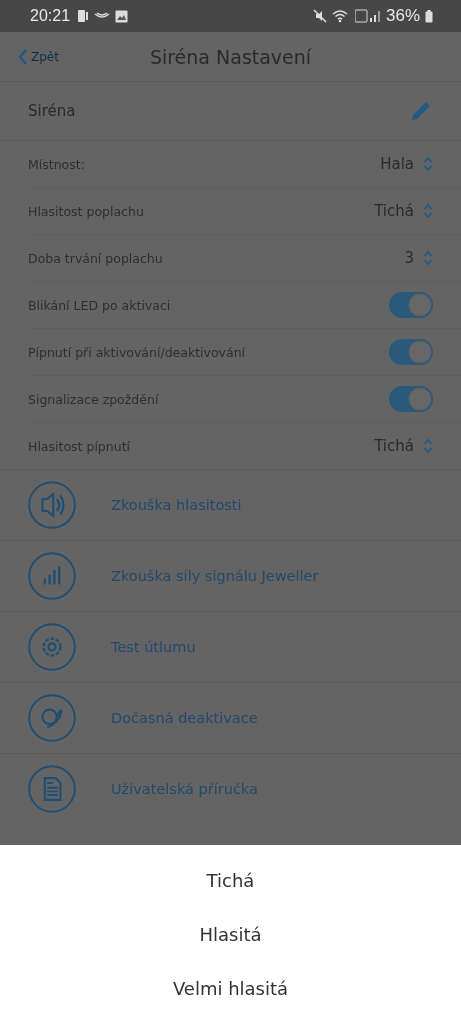 The height and width of the screenshot is (1024, 461). What do you see at coordinates (23, 56) in the screenshot?
I see `back-chevron-icon` at bounding box center [23, 56].